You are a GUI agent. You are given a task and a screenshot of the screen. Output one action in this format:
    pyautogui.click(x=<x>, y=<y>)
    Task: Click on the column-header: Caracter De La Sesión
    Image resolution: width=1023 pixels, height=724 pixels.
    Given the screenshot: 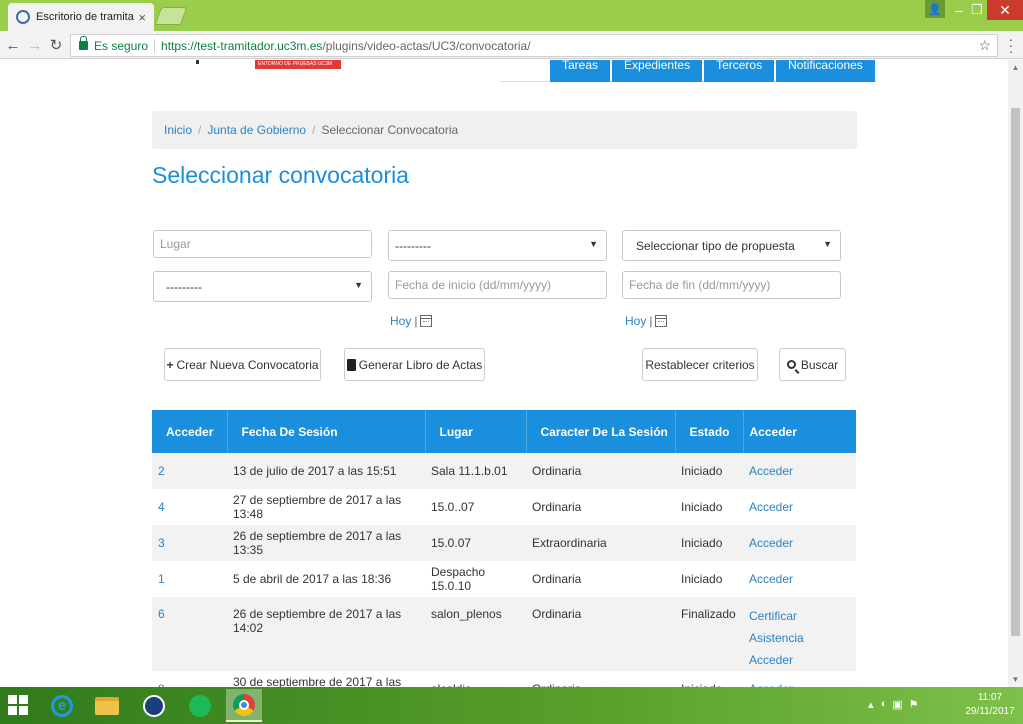 What is the action you would take?
    pyautogui.click(x=601, y=431)
    